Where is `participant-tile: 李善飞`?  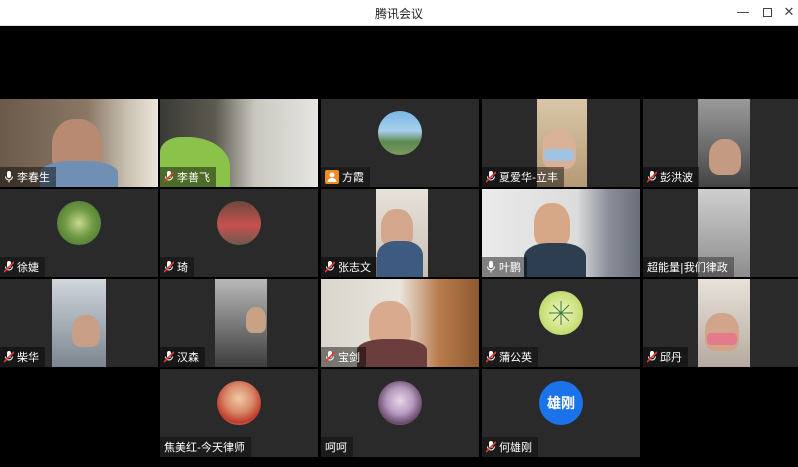
participant-tile: 李善飞 is located at coordinates (239, 143).